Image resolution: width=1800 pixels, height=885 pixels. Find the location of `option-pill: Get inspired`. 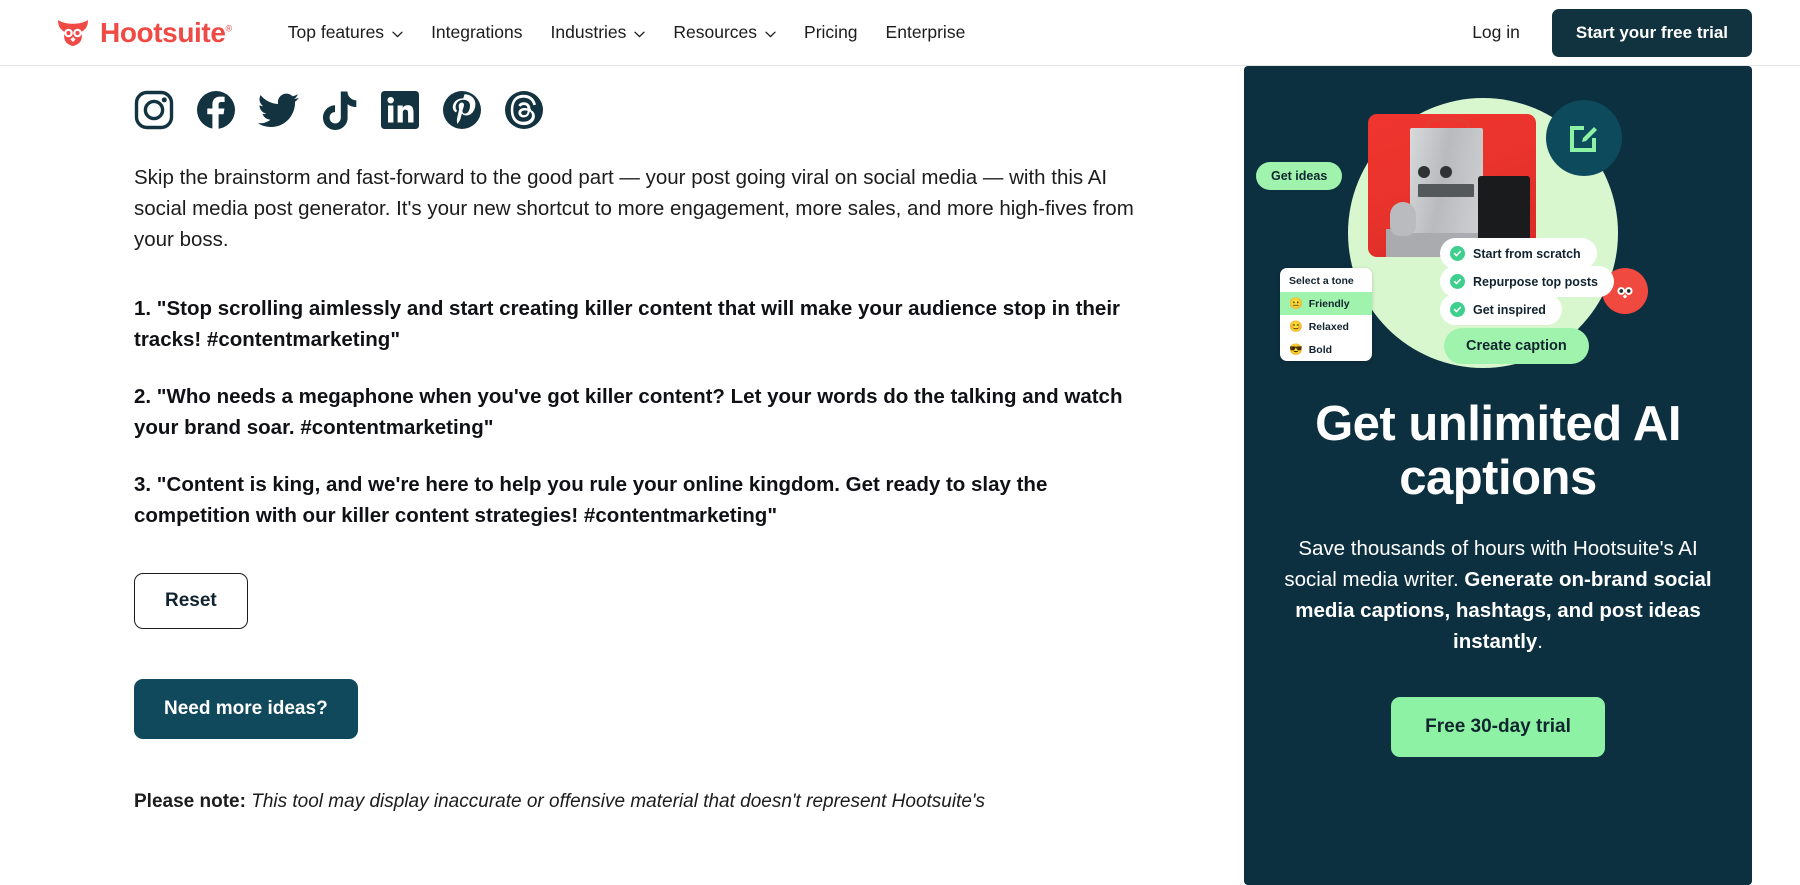

option-pill: Get inspired is located at coordinates (1501, 309).